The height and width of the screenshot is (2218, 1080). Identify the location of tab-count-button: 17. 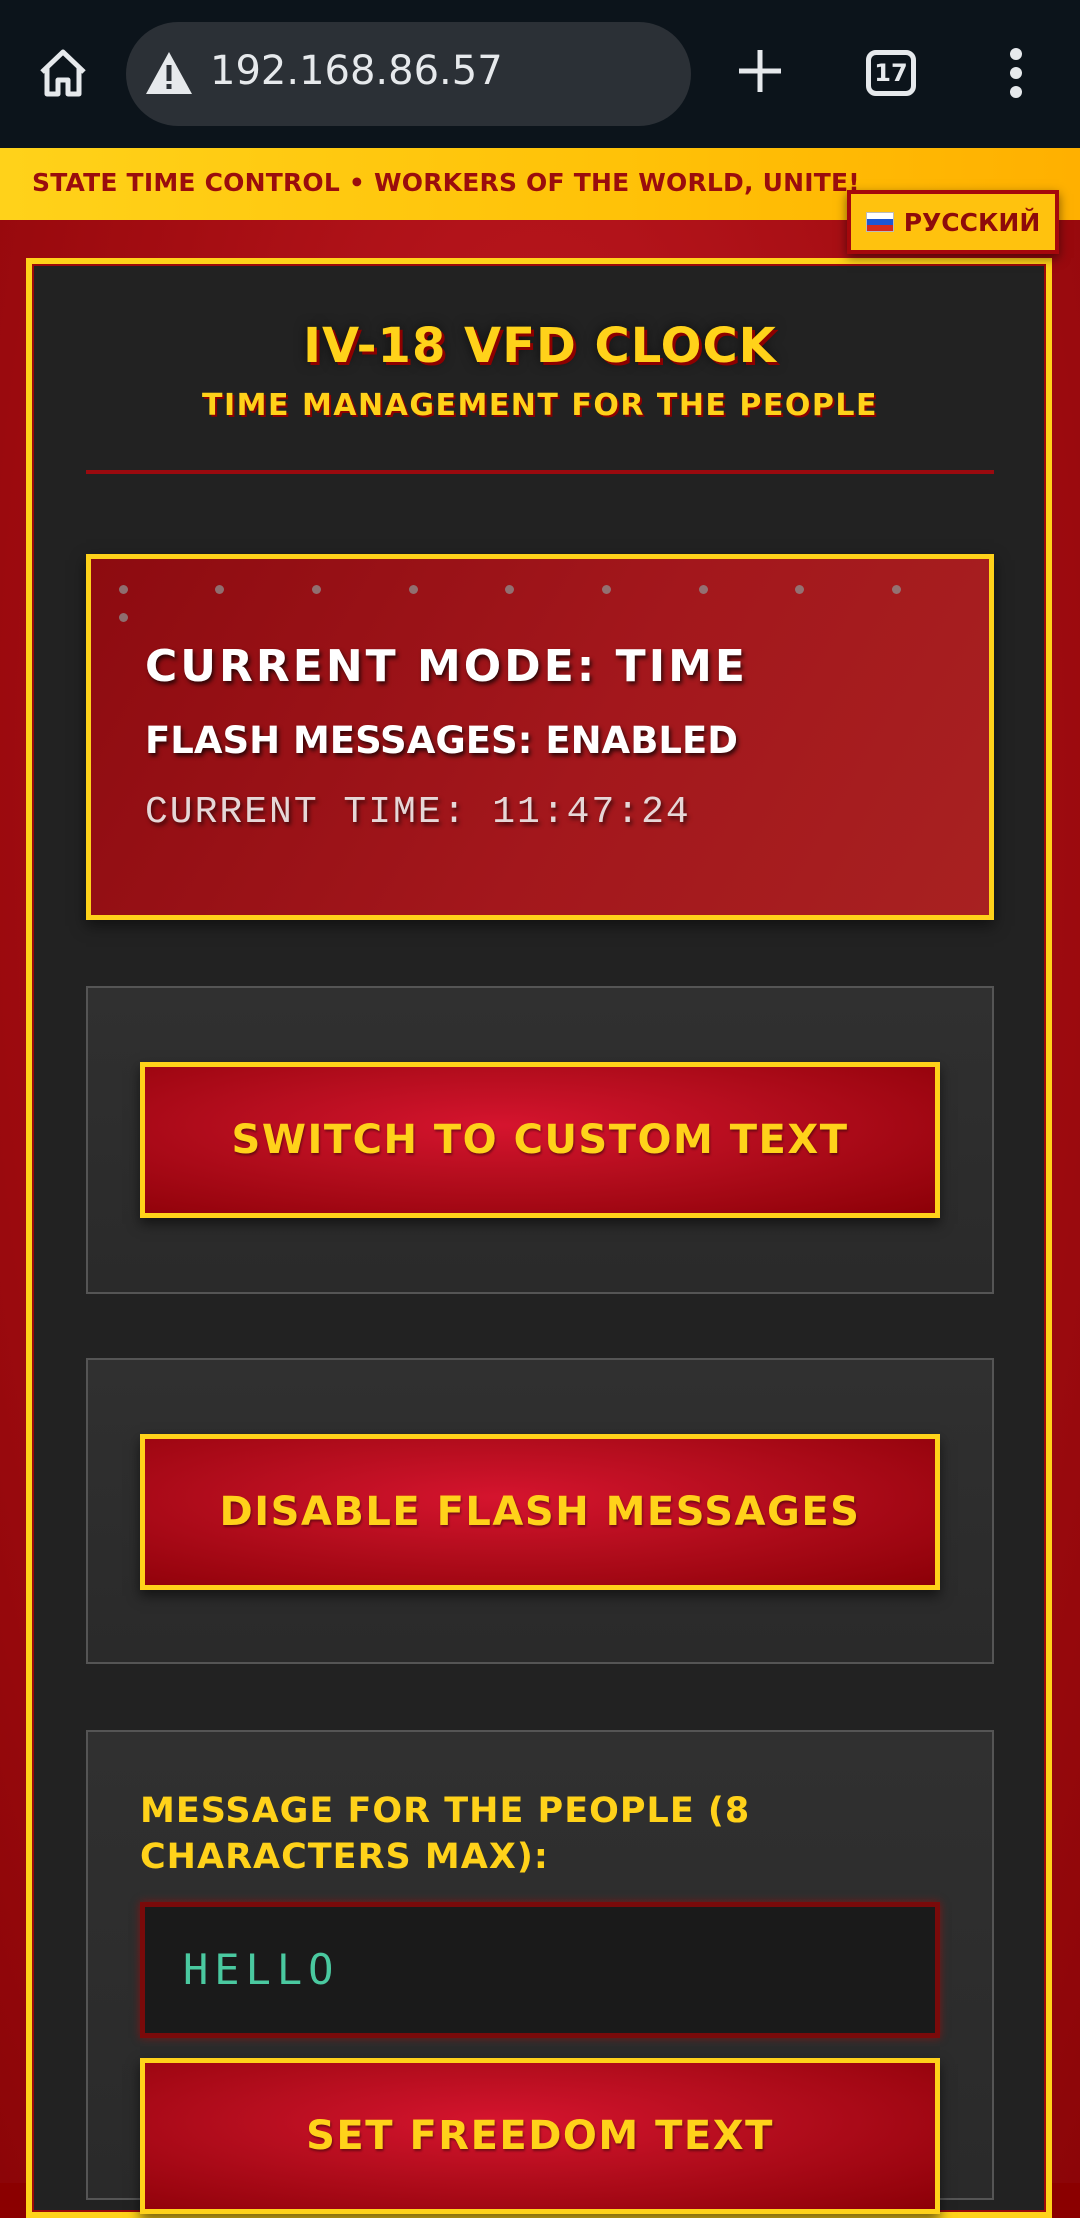
(891, 73).